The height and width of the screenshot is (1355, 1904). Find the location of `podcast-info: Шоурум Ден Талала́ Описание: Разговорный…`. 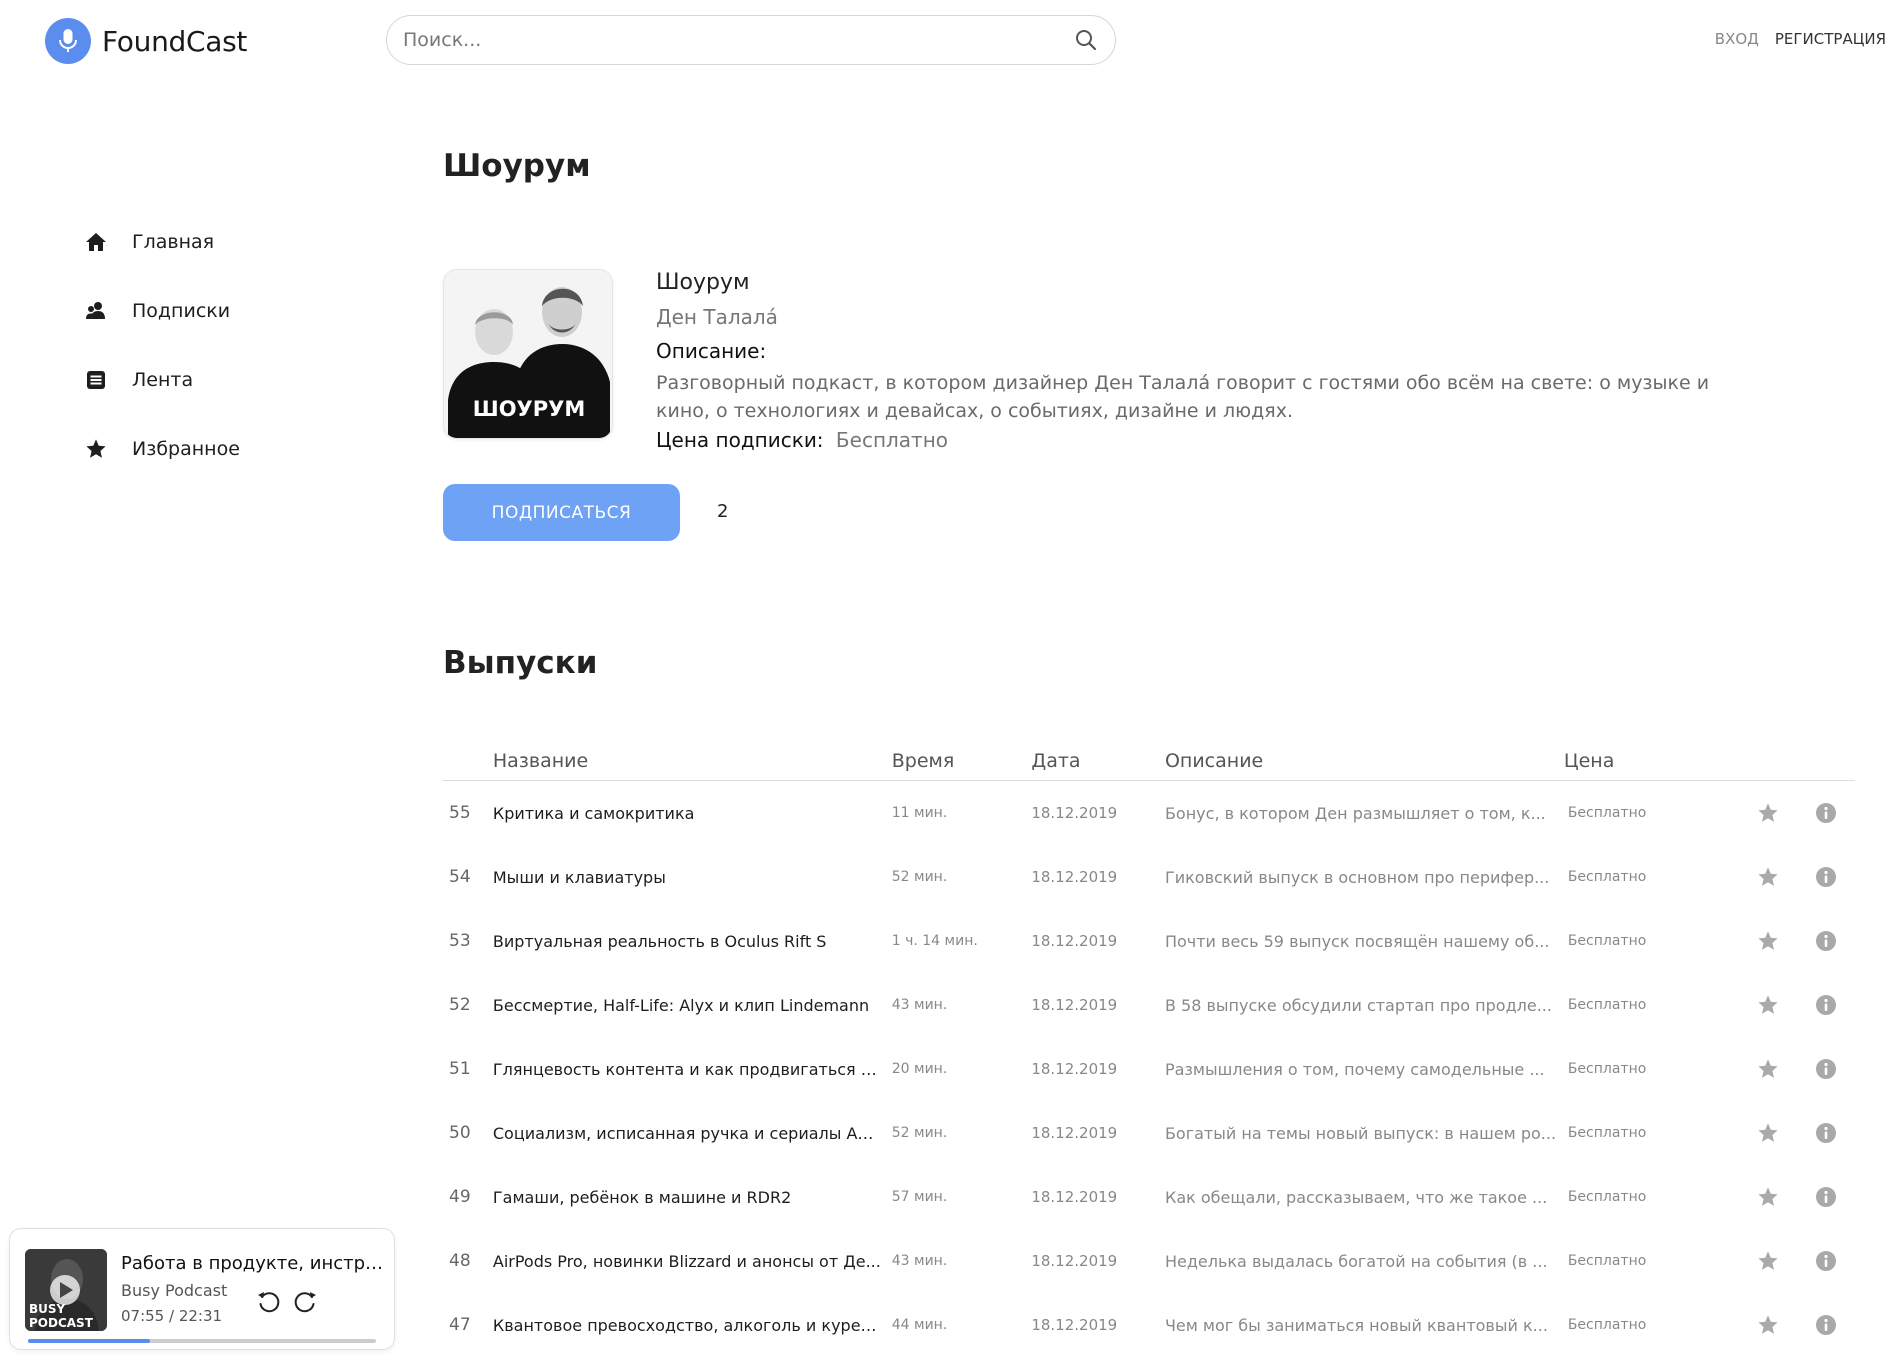

podcast-info: Шоурум Ден Талала́ Описание: Разговорный… is located at coordinates (1211, 361).